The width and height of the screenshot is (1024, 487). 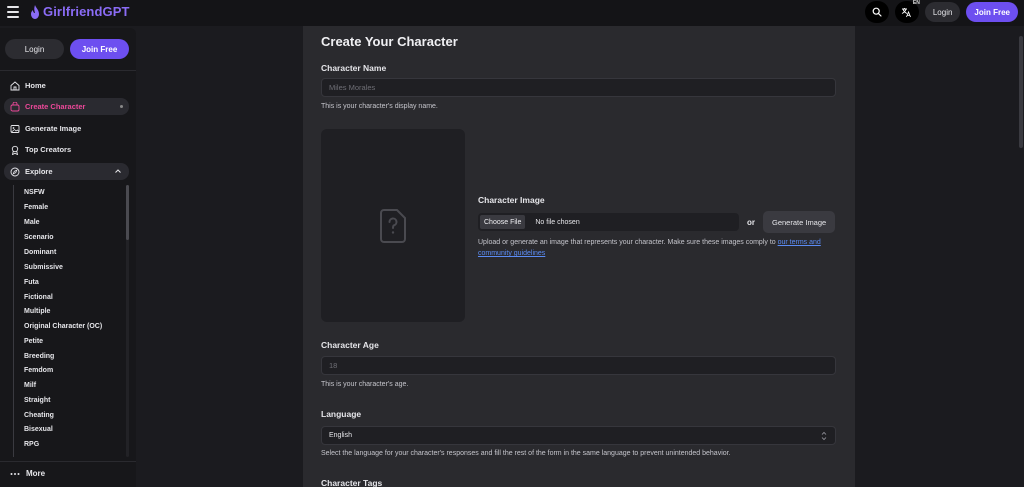 What do you see at coordinates (66, 171) in the screenshot?
I see `sidebar-item-explore: Explore` at bounding box center [66, 171].